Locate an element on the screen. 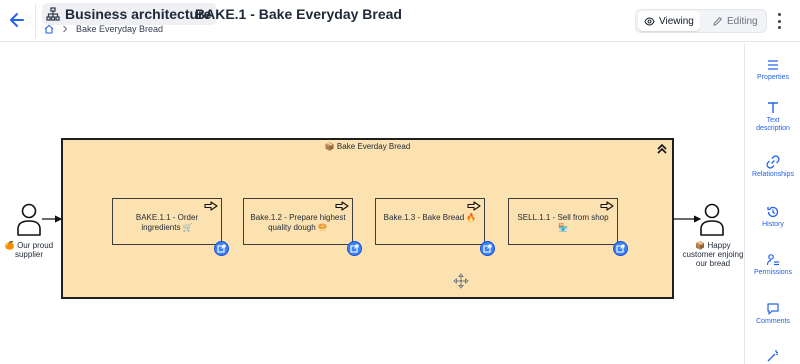 The width and height of the screenshot is (800, 364). magic-wand-icon is located at coordinates (772, 356).